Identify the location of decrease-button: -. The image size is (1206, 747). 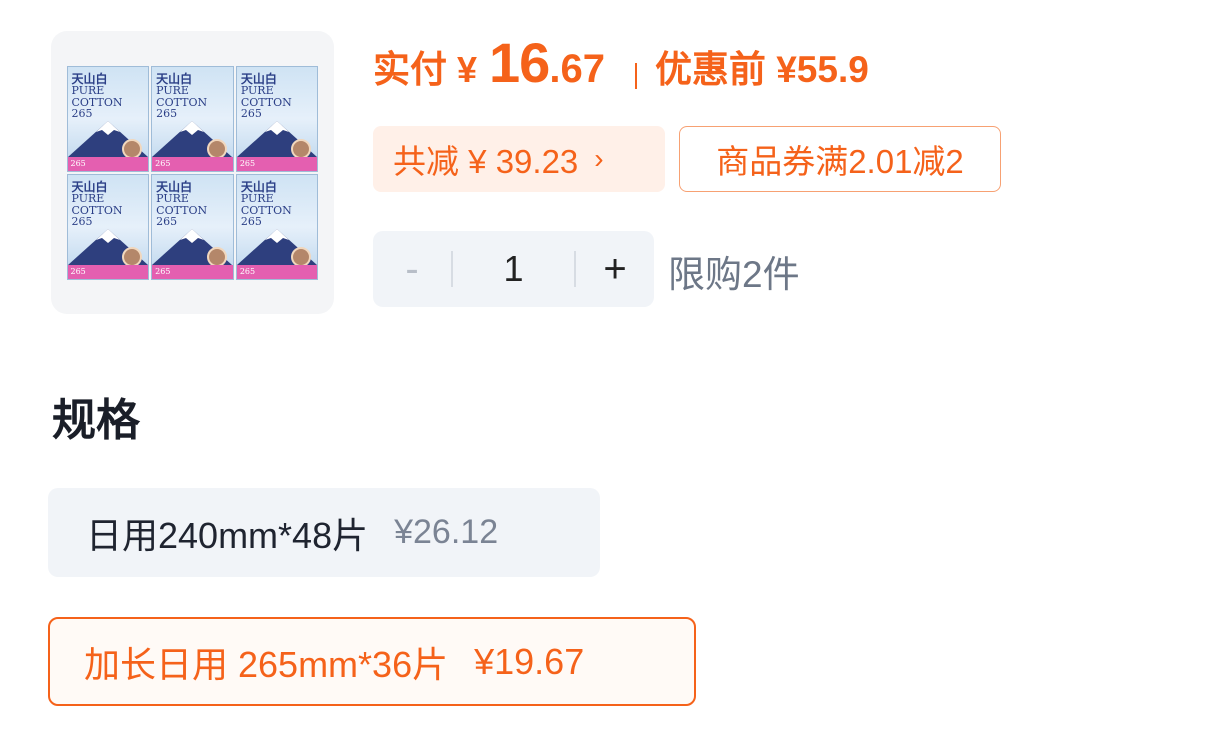
(412, 269).